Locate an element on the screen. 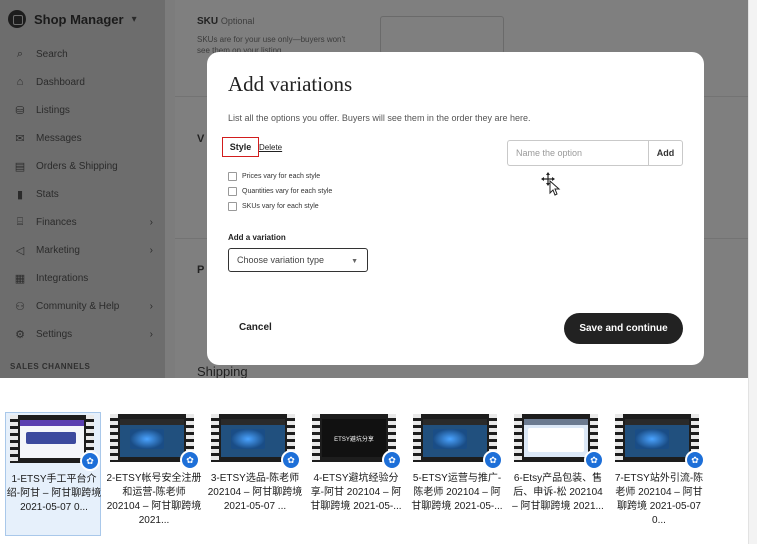 Image resolution: width=757 pixels, height=544 pixels. sku-heading: SKU Optional is located at coordinates (225, 21).